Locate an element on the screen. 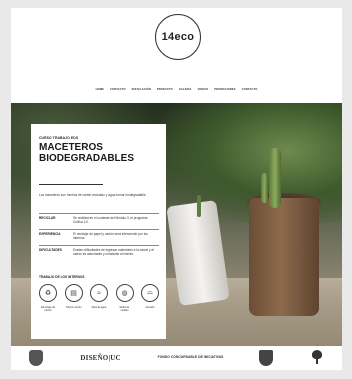 The image size is (352, 379). cactus-main is located at coordinates (275, 178).